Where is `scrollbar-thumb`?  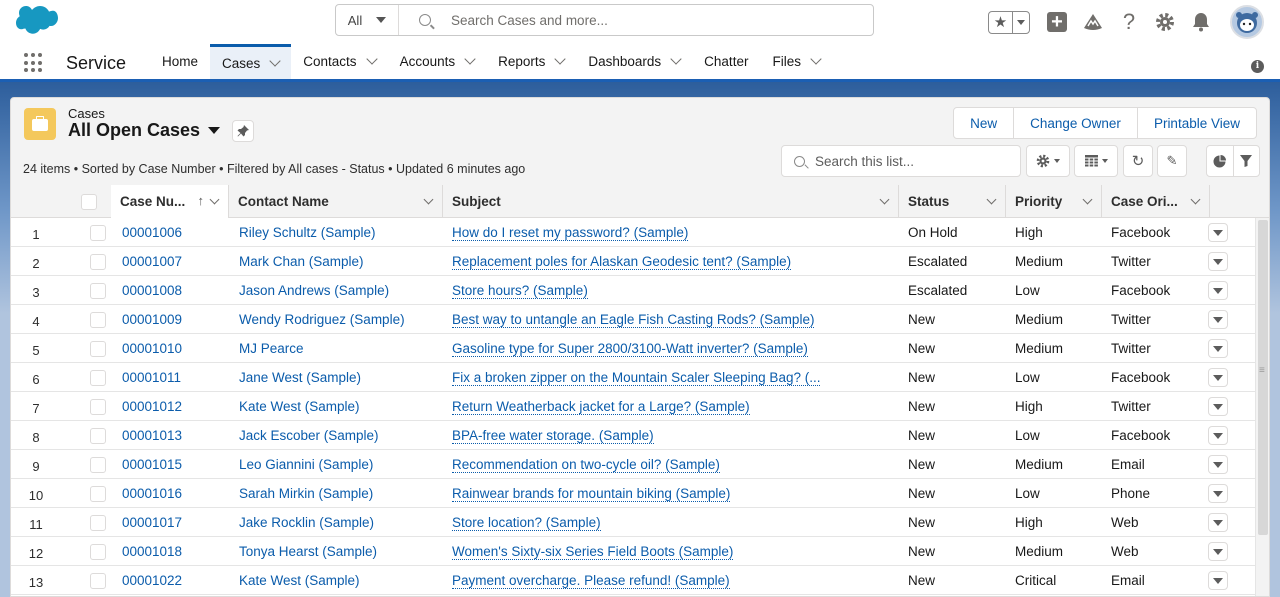 scrollbar-thumb is located at coordinates (1263, 377).